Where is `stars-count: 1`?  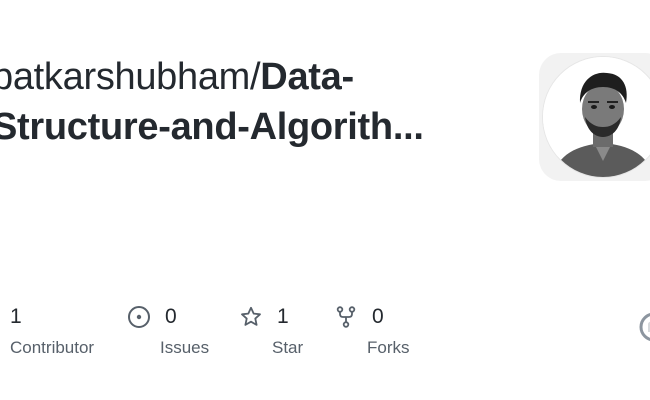
stars-count: 1 is located at coordinates (283, 316).